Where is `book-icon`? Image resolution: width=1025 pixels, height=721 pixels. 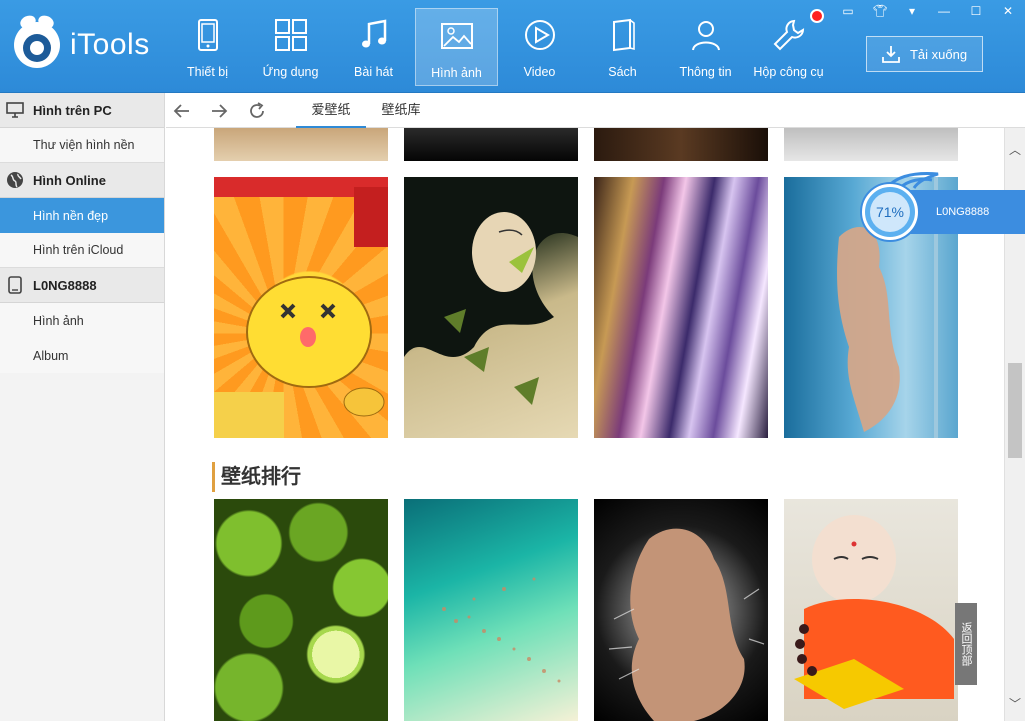 book-icon is located at coordinates (623, 35).